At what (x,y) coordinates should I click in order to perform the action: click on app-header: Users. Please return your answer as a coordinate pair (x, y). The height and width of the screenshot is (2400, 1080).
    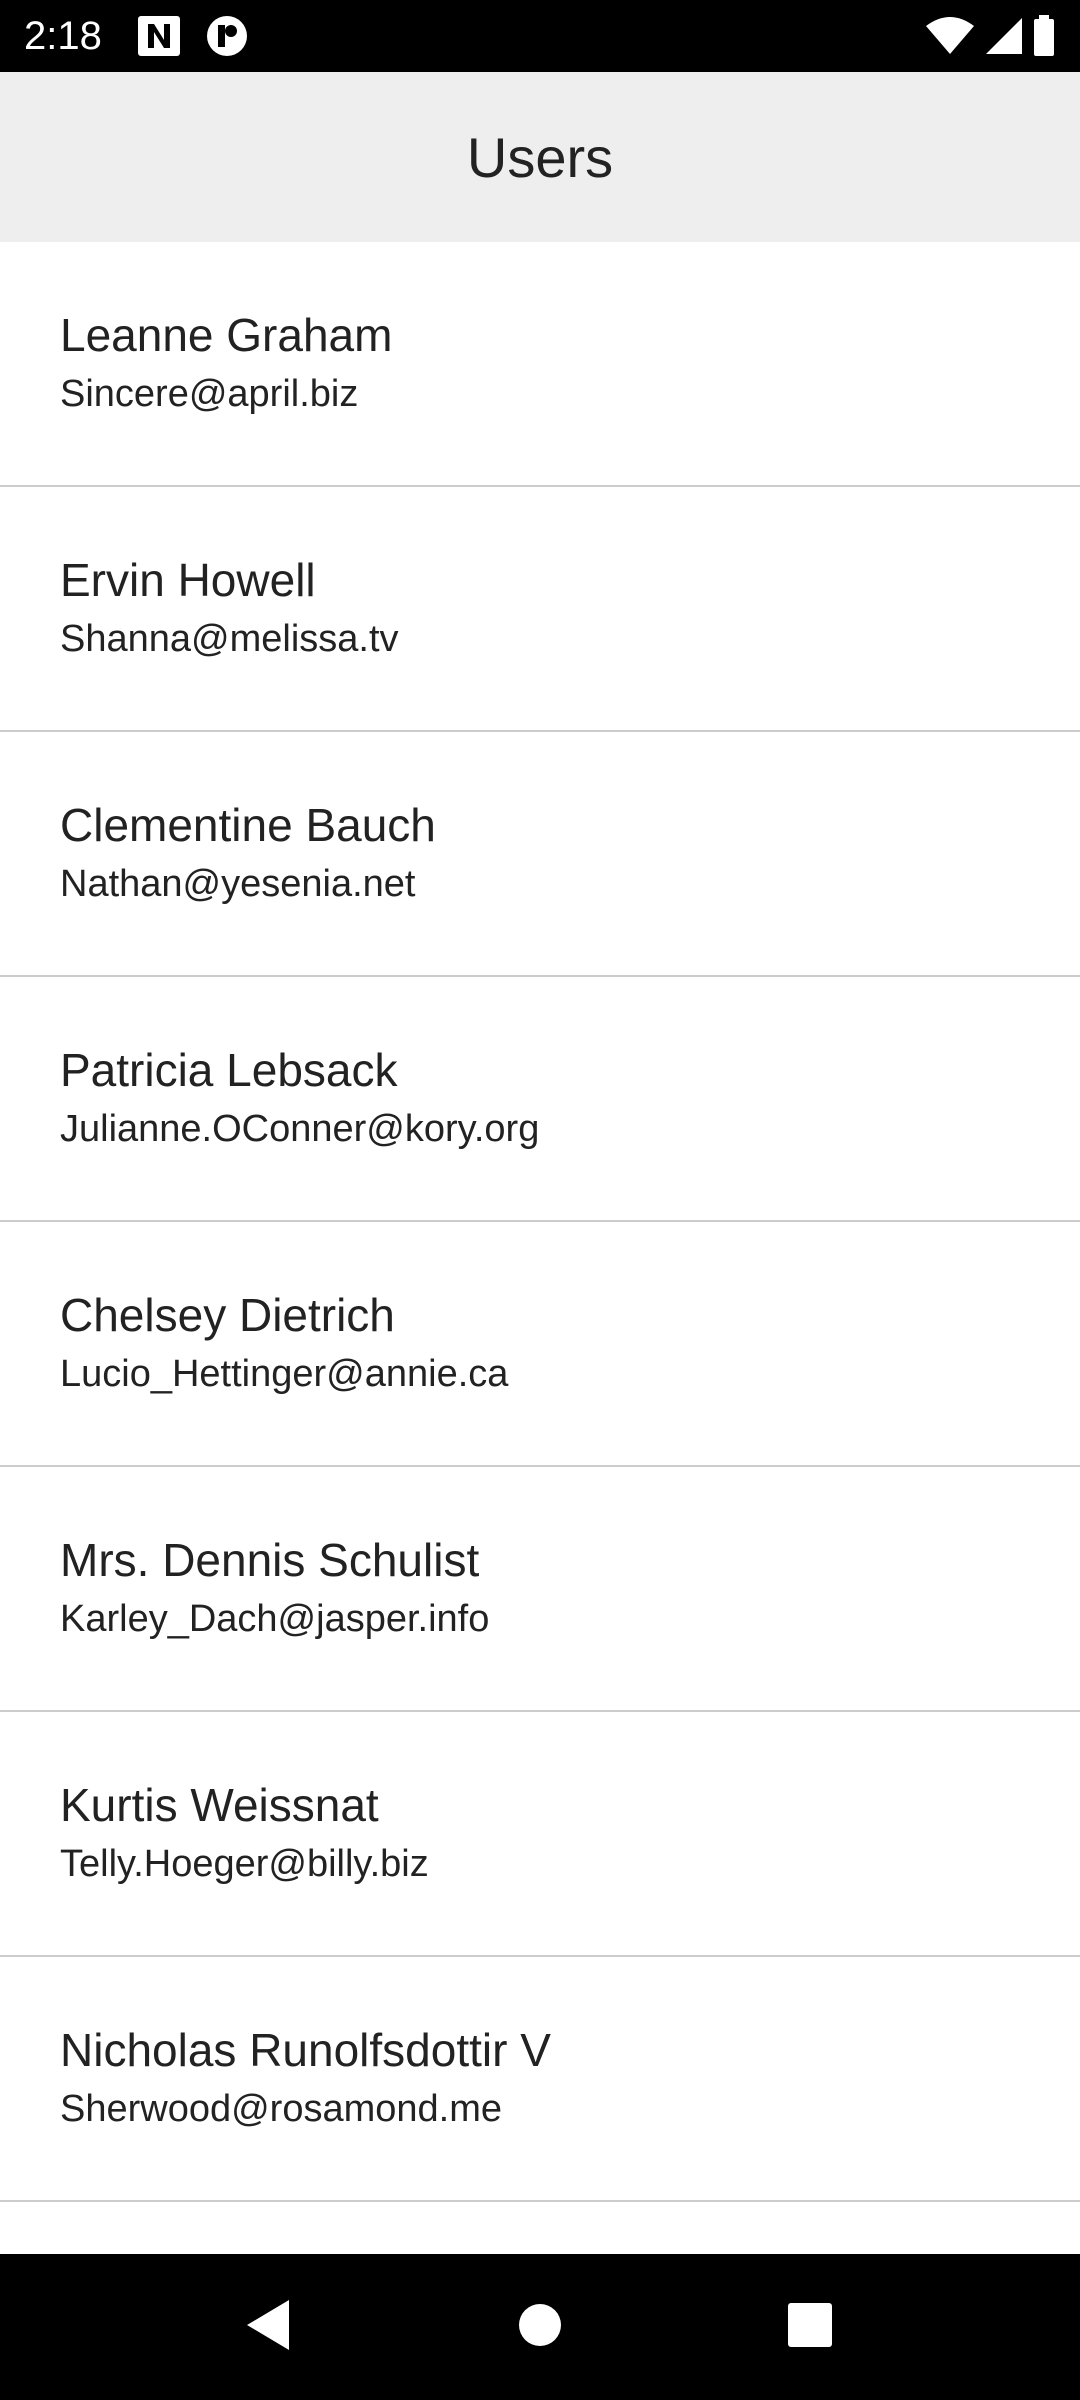
    Looking at the image, I should click on (540, 157).